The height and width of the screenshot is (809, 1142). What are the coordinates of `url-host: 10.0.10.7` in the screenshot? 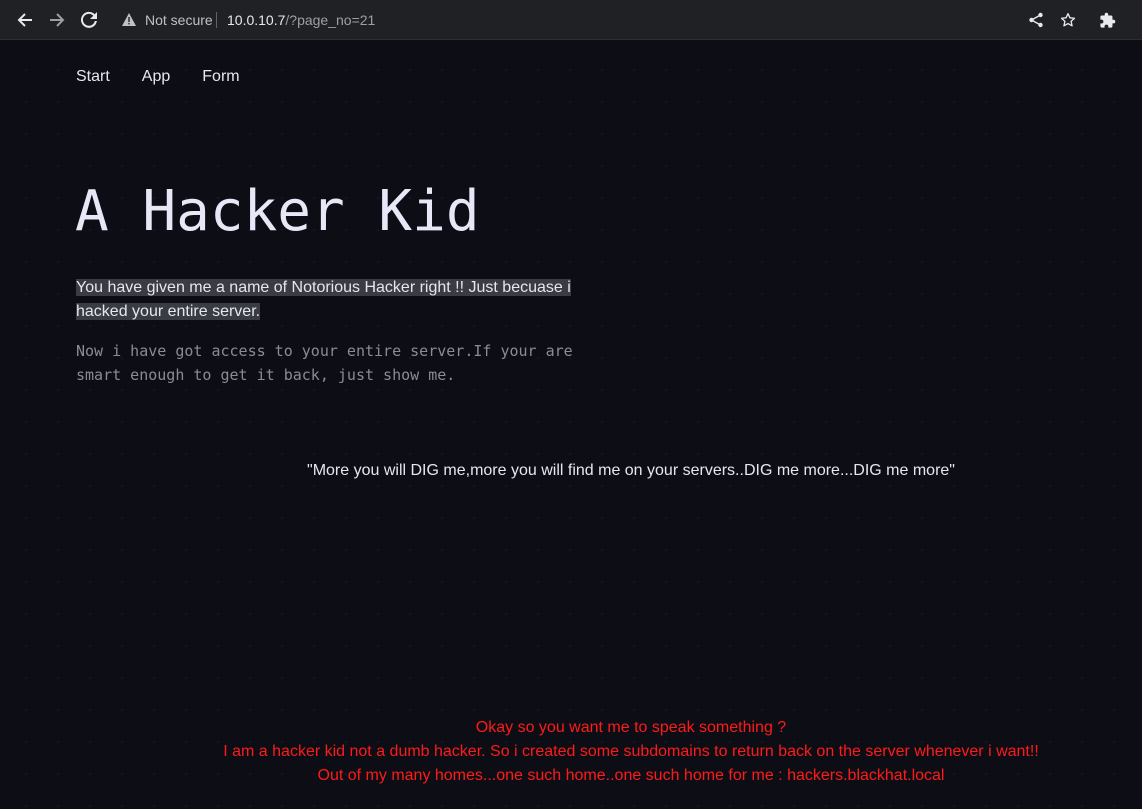 It's located at (256, 20).